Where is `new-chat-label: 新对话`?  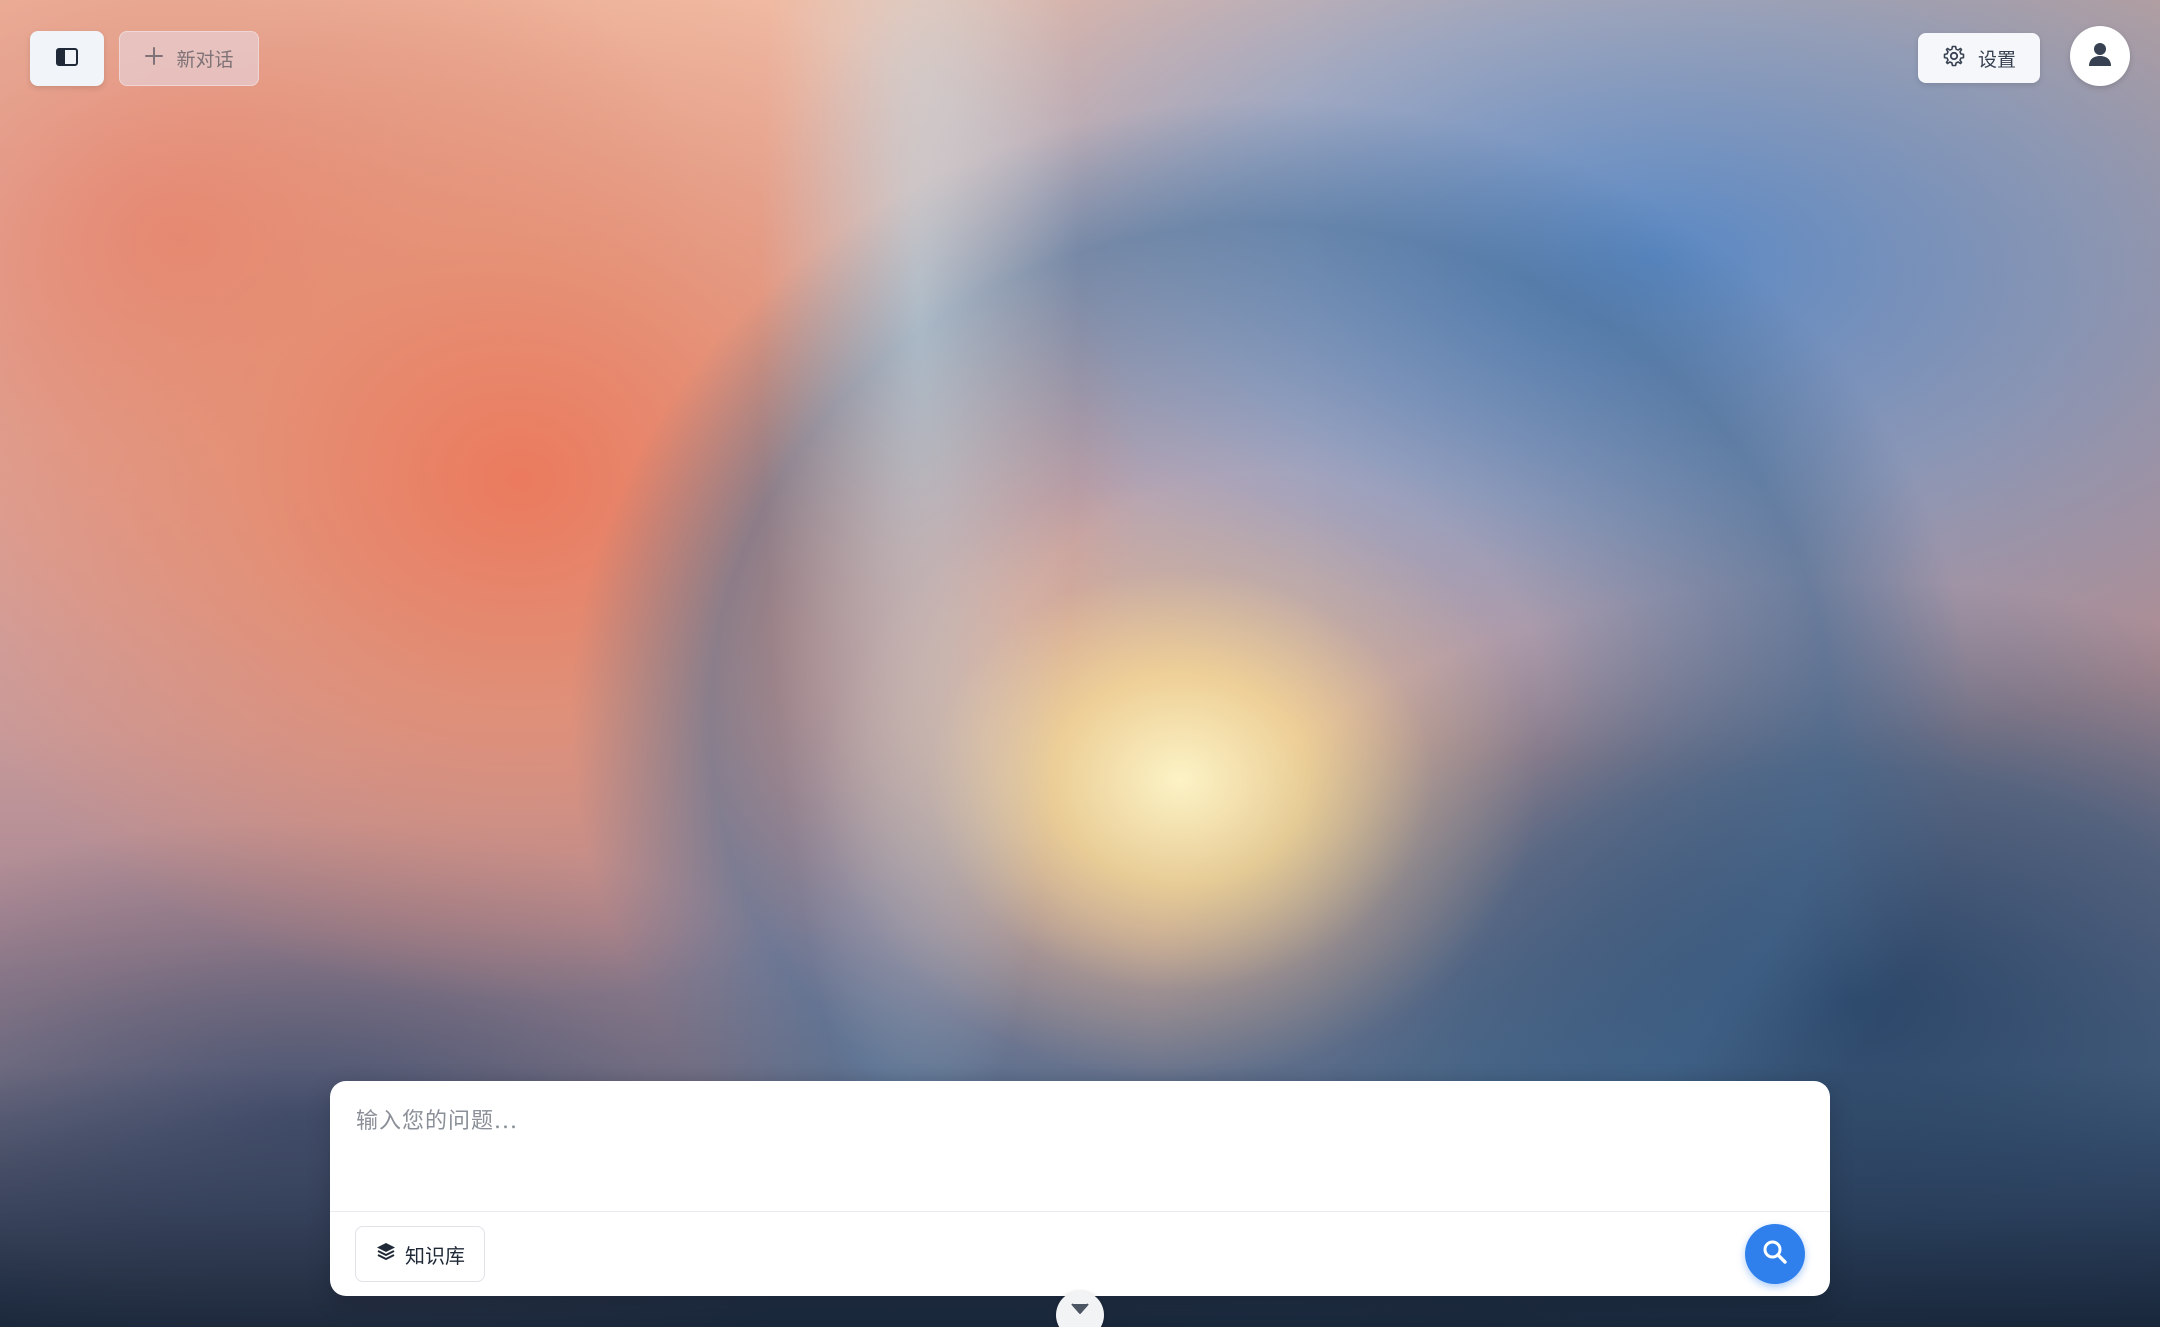
new-chat-label: 新对话 is located at coordinates (205, 60).